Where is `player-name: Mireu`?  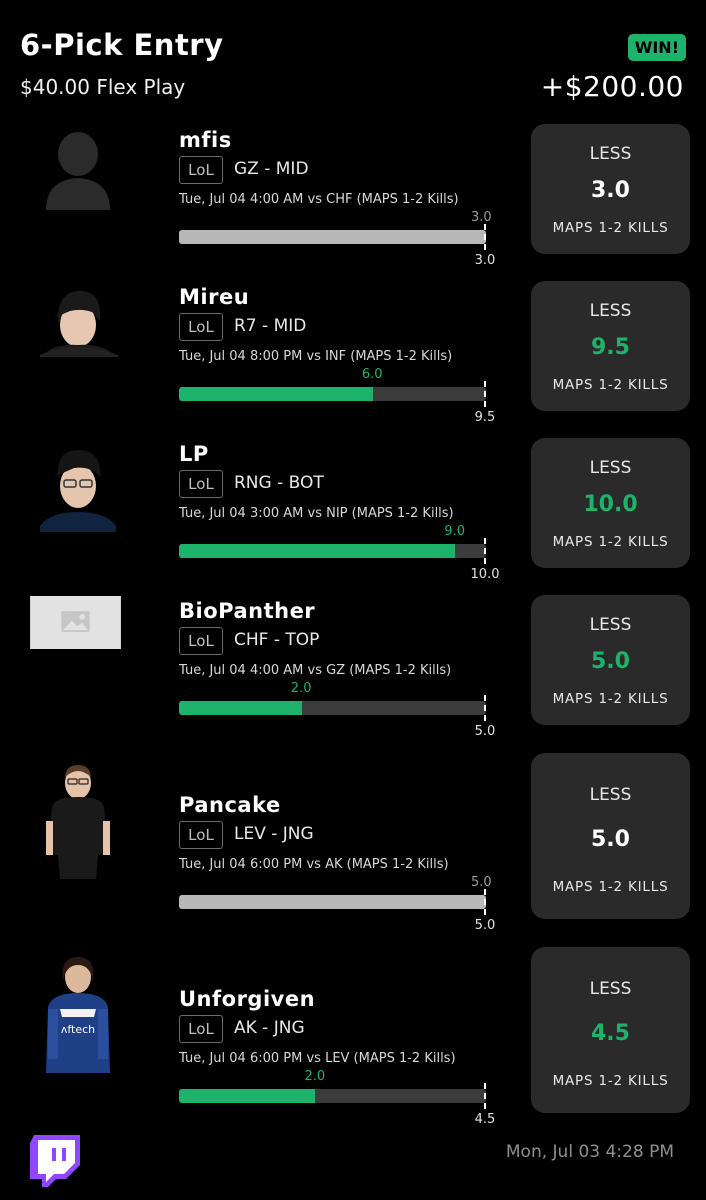
player-name: Mireu is located at coordinates (214, 297).